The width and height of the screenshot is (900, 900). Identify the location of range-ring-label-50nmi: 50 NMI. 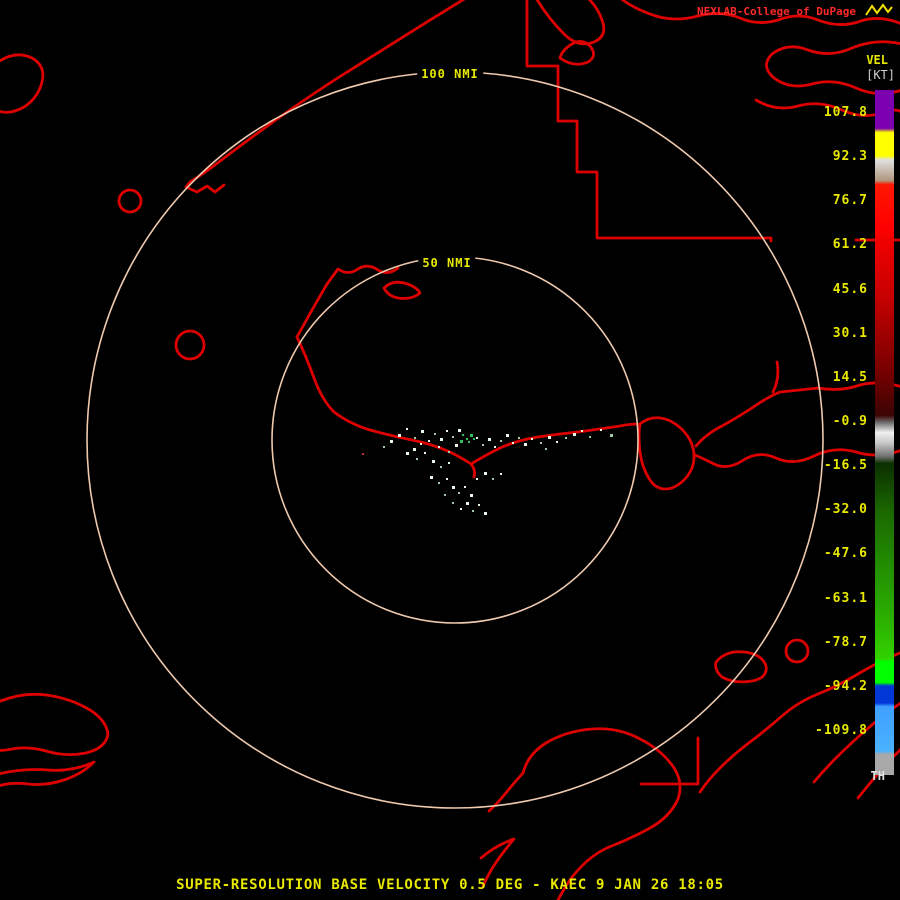
(447, 263).